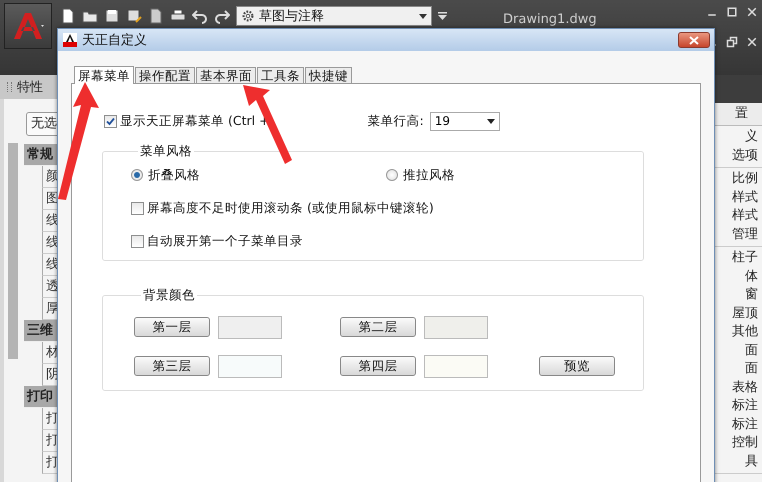 The image size is (762, 482). I want to click on panel-header: 置, so click(737, 114).